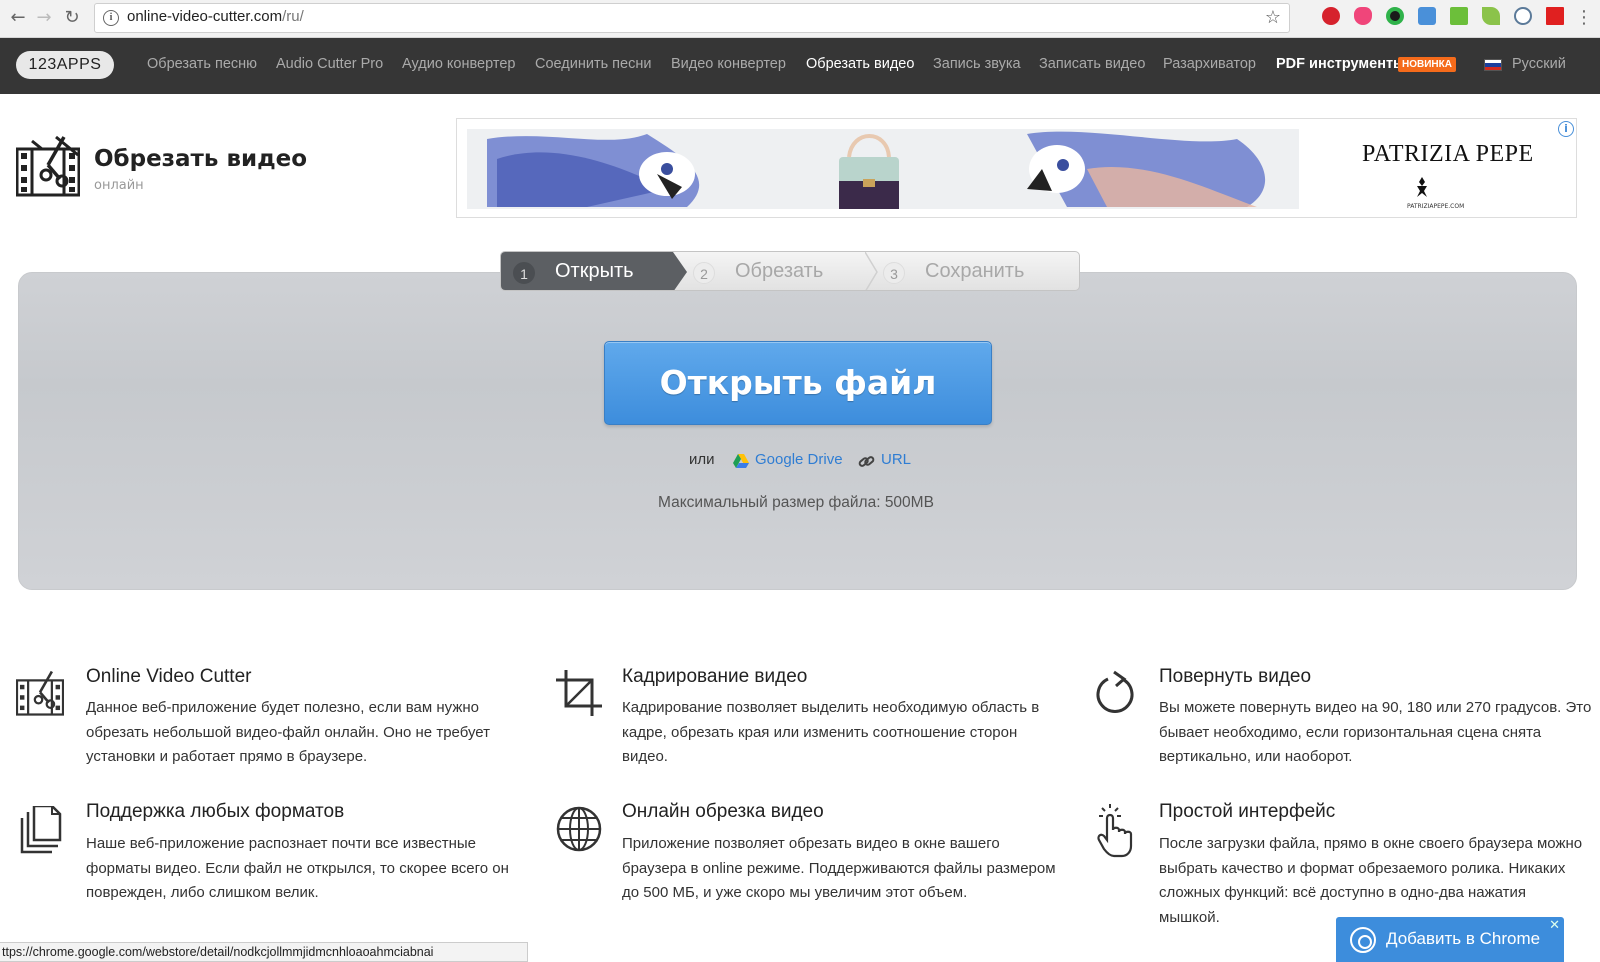  I want to click on nav-link-cut-video: Обрезать видео, so click(860, 64).